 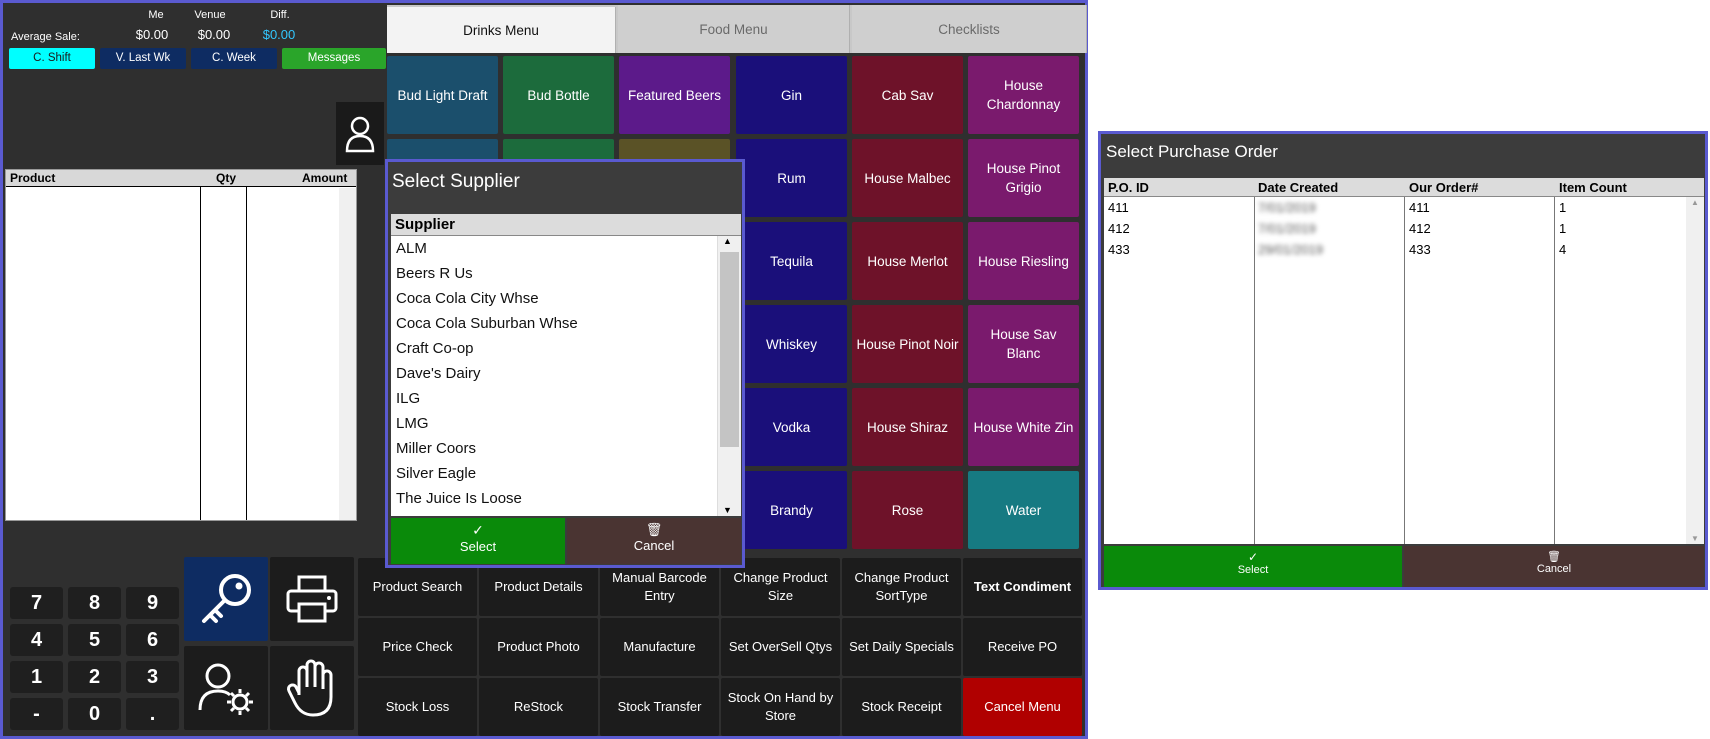 What do you see at coordinates (1022, 707) in the screenshot?
I see `cancel-menu-button: Cancel Menu` at bounding box center [1022, 707].